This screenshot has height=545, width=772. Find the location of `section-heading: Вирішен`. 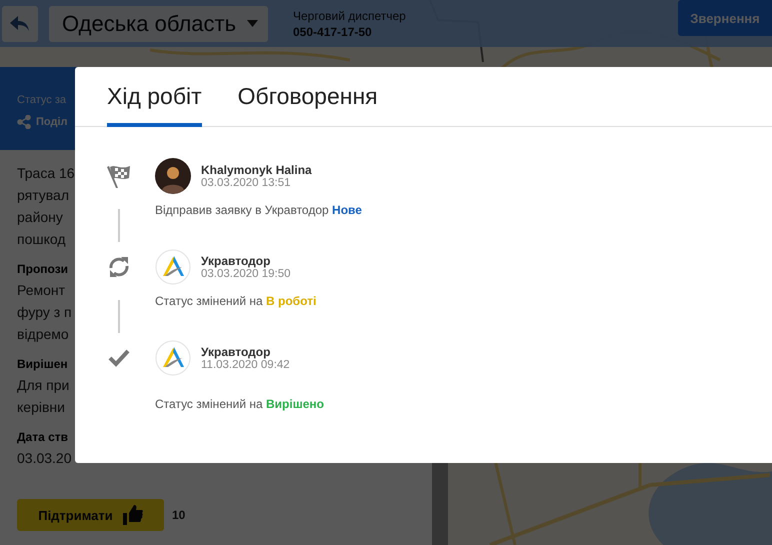

section-heading: Вирішен is located at coordinates (42, 364).